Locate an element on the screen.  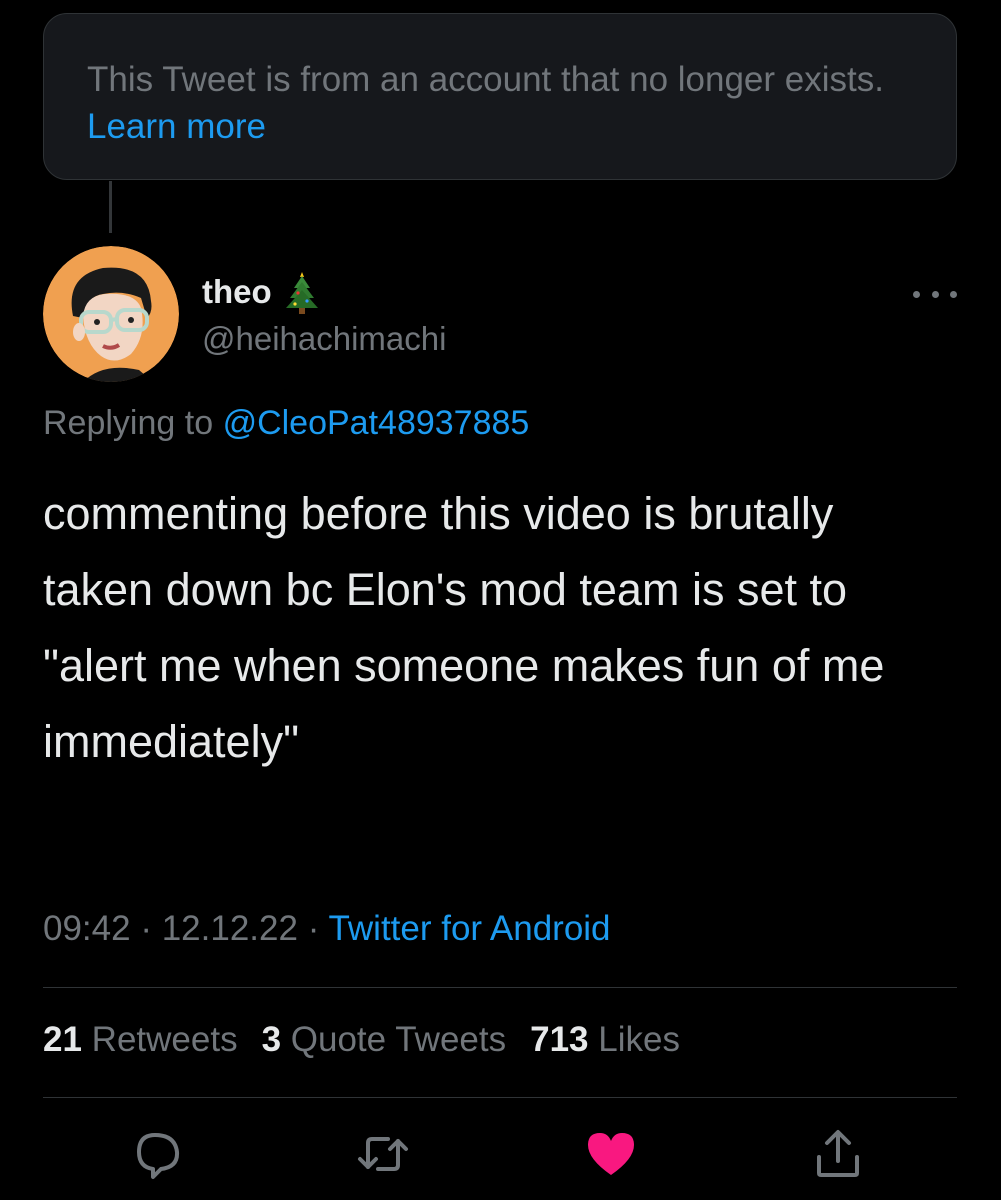
tweet-date: 12.12.22 is located at coordinates (230, 928).